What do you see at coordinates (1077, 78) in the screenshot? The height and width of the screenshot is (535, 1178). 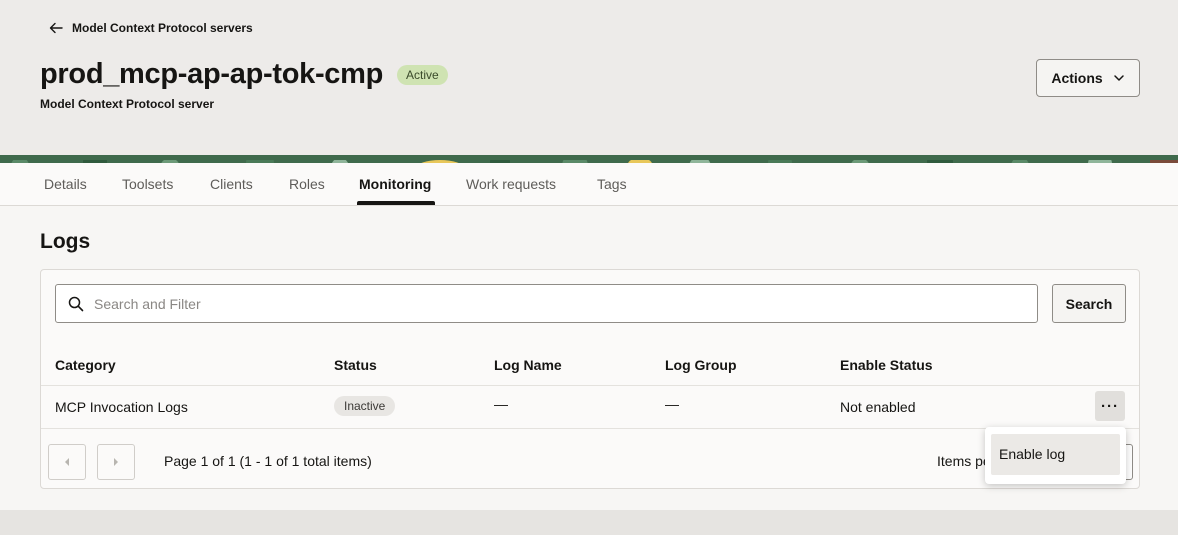 I see `actions-button-label: Actions` at bounding box center [1077, 78].